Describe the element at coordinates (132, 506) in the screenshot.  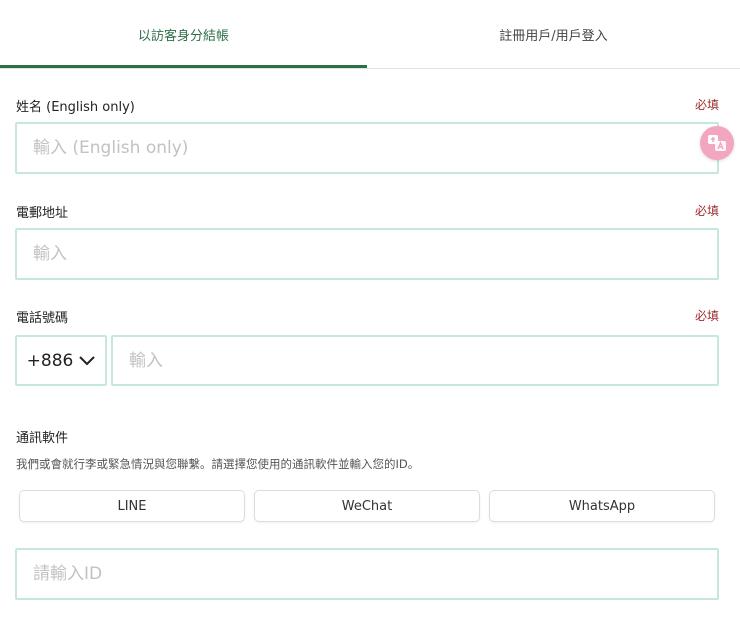
I see `app-option-line: LINE` at that location.